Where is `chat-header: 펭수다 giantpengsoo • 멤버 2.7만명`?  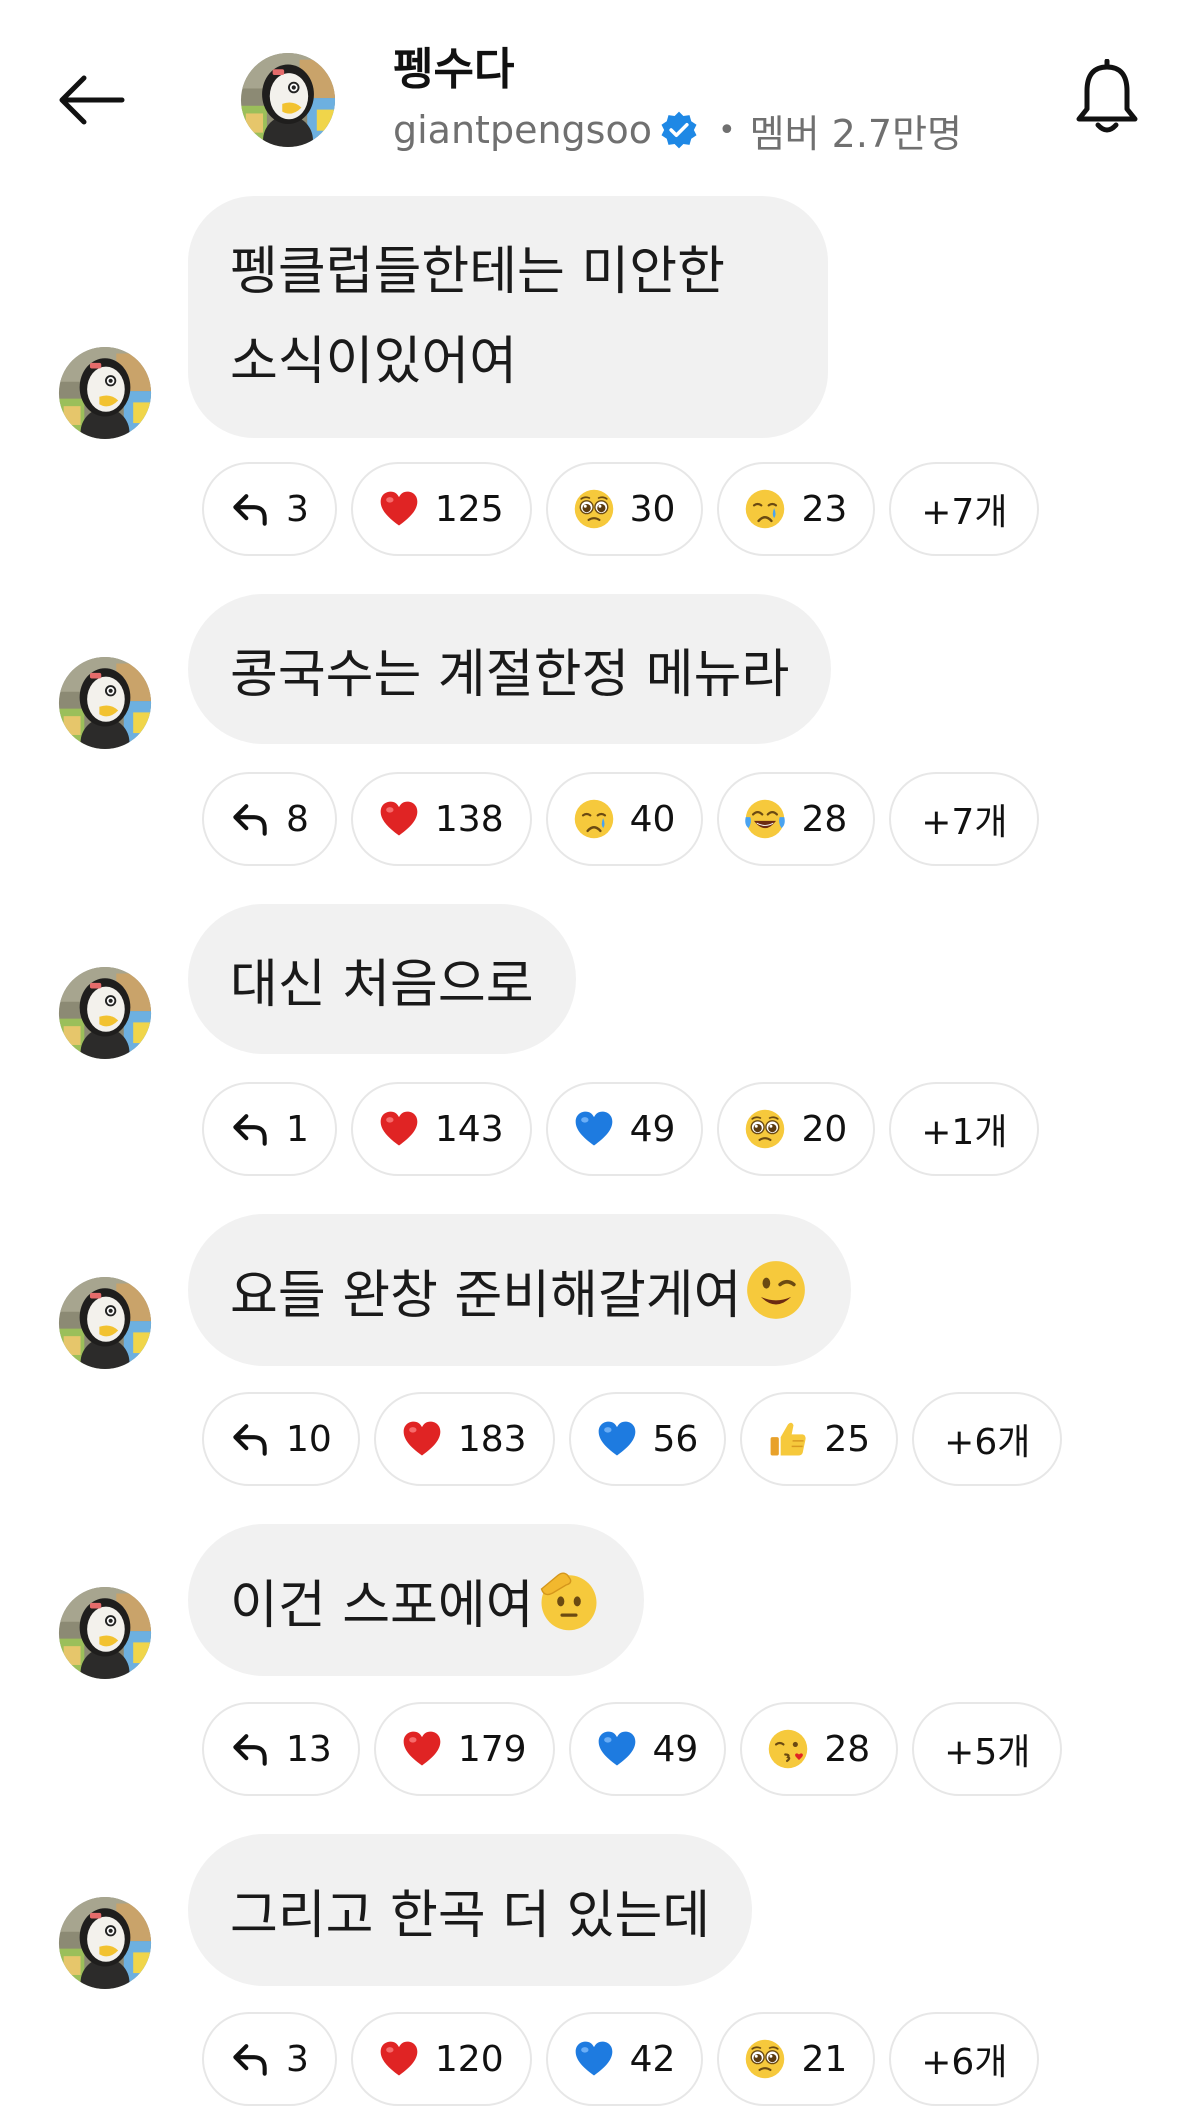
chat-header: 펭수다 giantpengsoo • 멤버 2.7만명 is located at coordinates (600, 95).